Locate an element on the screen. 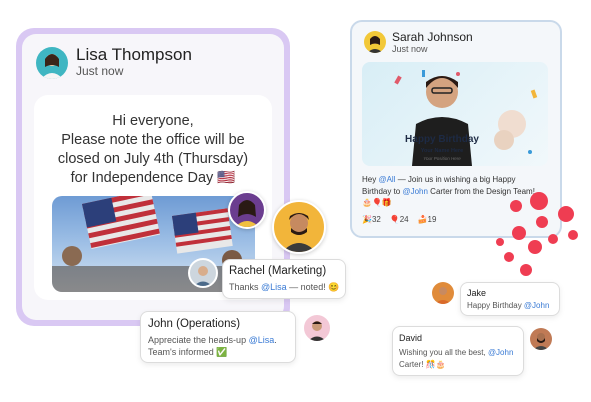 This screenshot has width=591, height=402. commenter-name: John (Operations) is located at coordinates (194, 324).